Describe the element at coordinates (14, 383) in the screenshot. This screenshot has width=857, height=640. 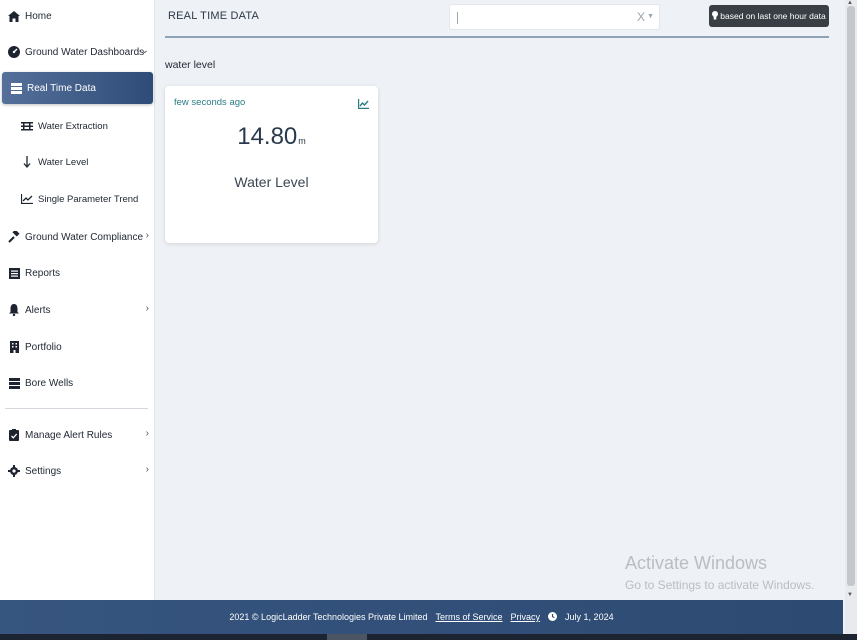
I see `stack-icon` at that location.